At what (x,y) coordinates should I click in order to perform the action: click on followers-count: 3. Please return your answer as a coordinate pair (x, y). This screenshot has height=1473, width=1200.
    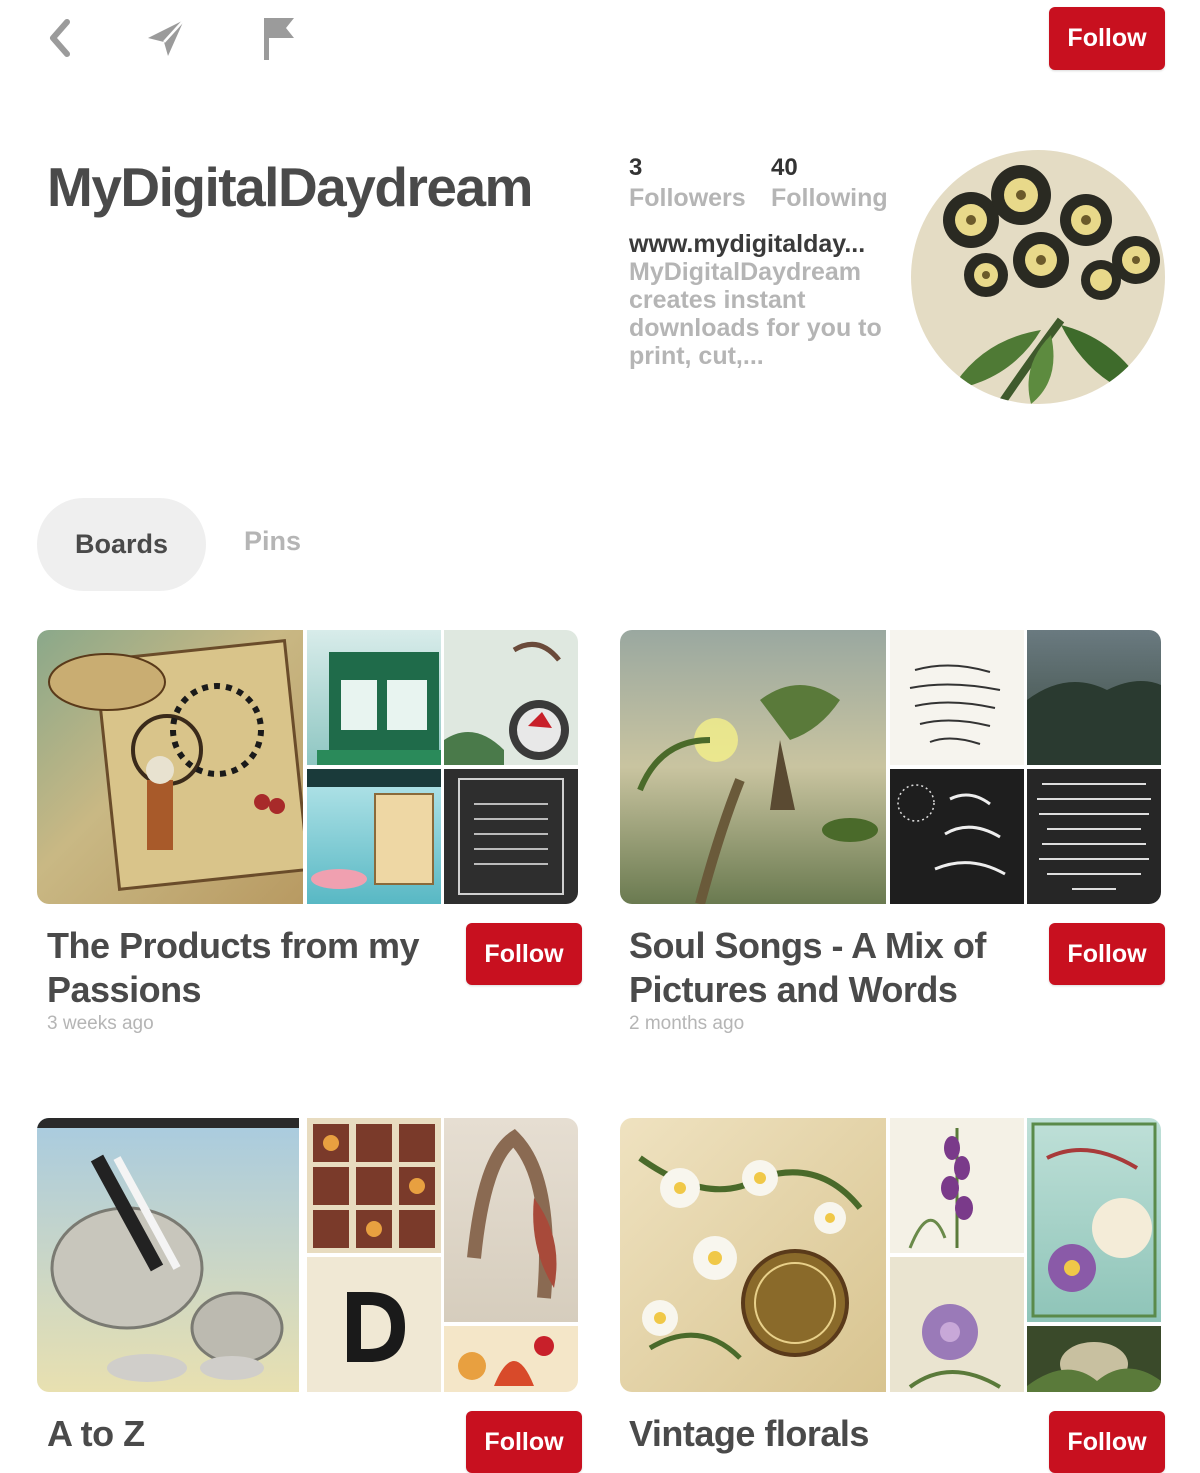
    Looking at the image, I should click on (636, 167).